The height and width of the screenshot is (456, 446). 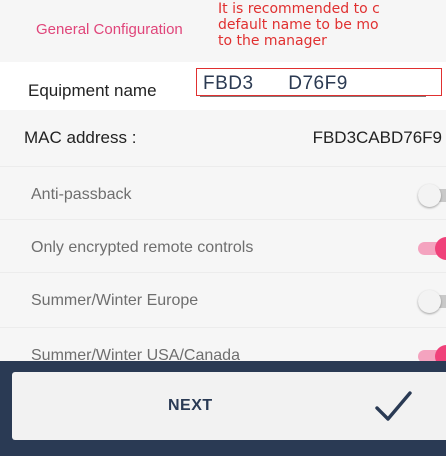 What do you see at coordinates (223, 300) in the screenshot?
I see `option-row-summer-winter-europe: Summer/Winter Europe` at bounding box center [223, 300].